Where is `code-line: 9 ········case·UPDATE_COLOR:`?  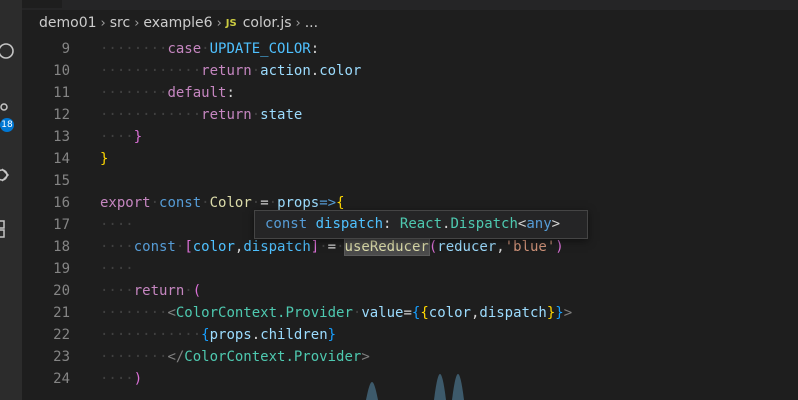
code-line: 9 ········case·UPDATE_COLOR: is located at coordinates (410, 49).